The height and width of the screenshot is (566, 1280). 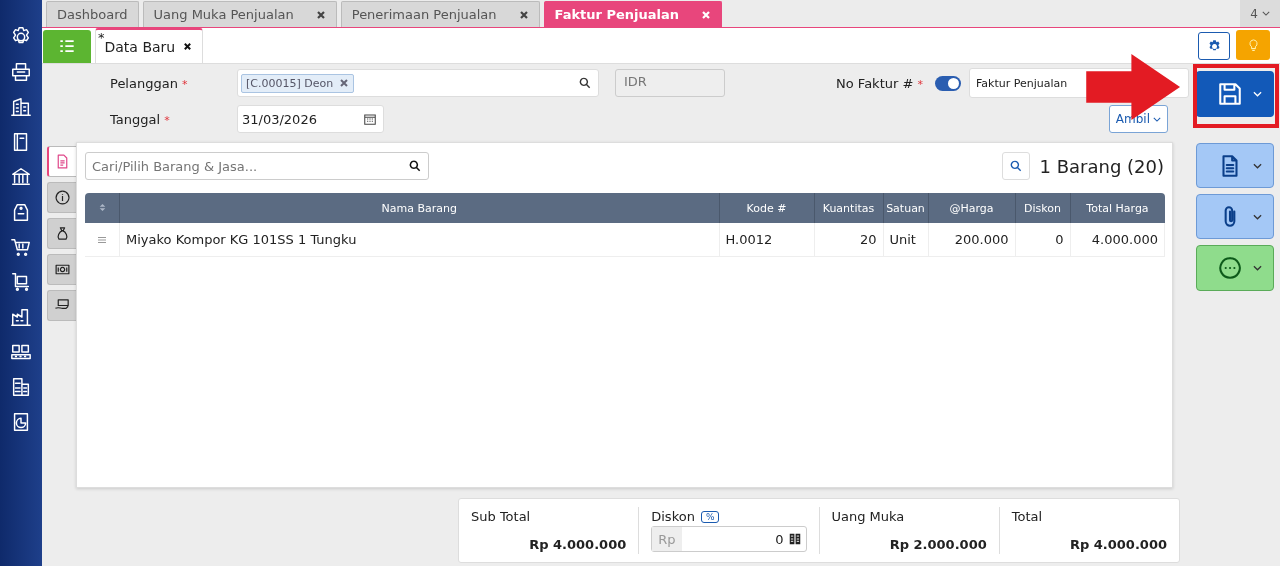 I want to click on customer-label: Pelanggan *, so click(x=149, y=83).